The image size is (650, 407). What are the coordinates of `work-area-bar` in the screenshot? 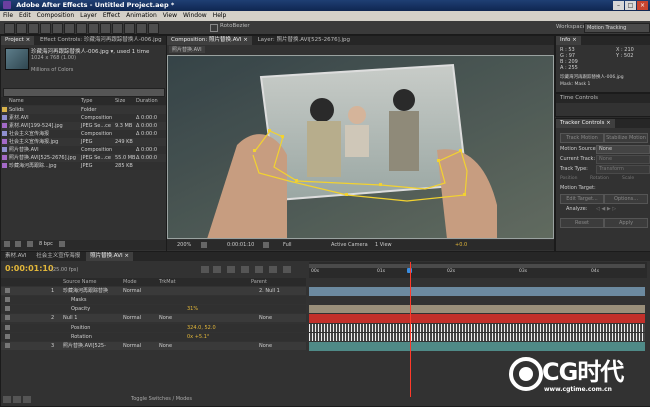 It's located at (477, 266).